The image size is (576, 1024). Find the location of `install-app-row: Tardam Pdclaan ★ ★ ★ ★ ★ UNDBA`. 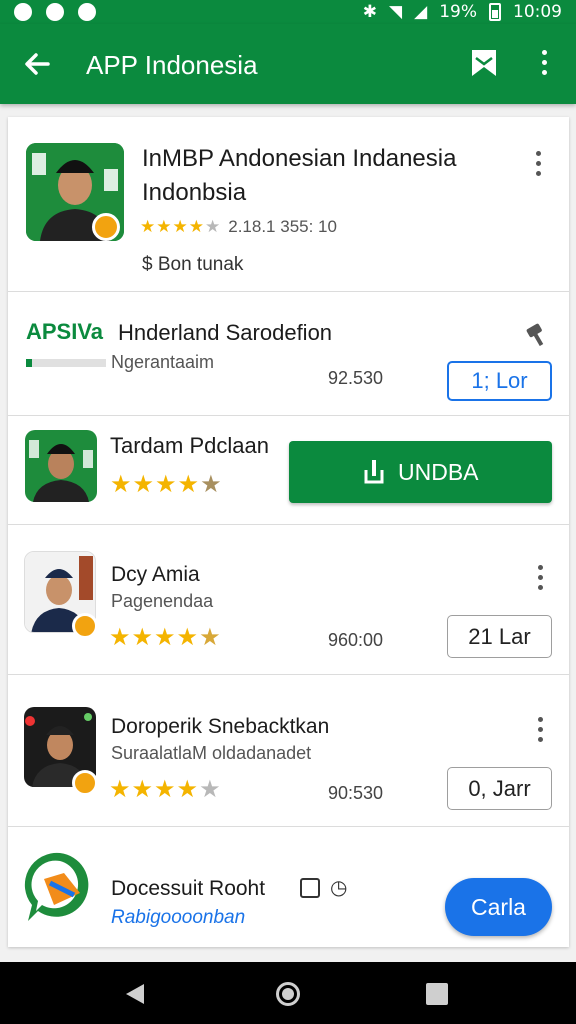

install-app-row: Tardam Pdclaan ★ ★ ★ ★ ★ UNDBA is located at coordinates (288, 470).